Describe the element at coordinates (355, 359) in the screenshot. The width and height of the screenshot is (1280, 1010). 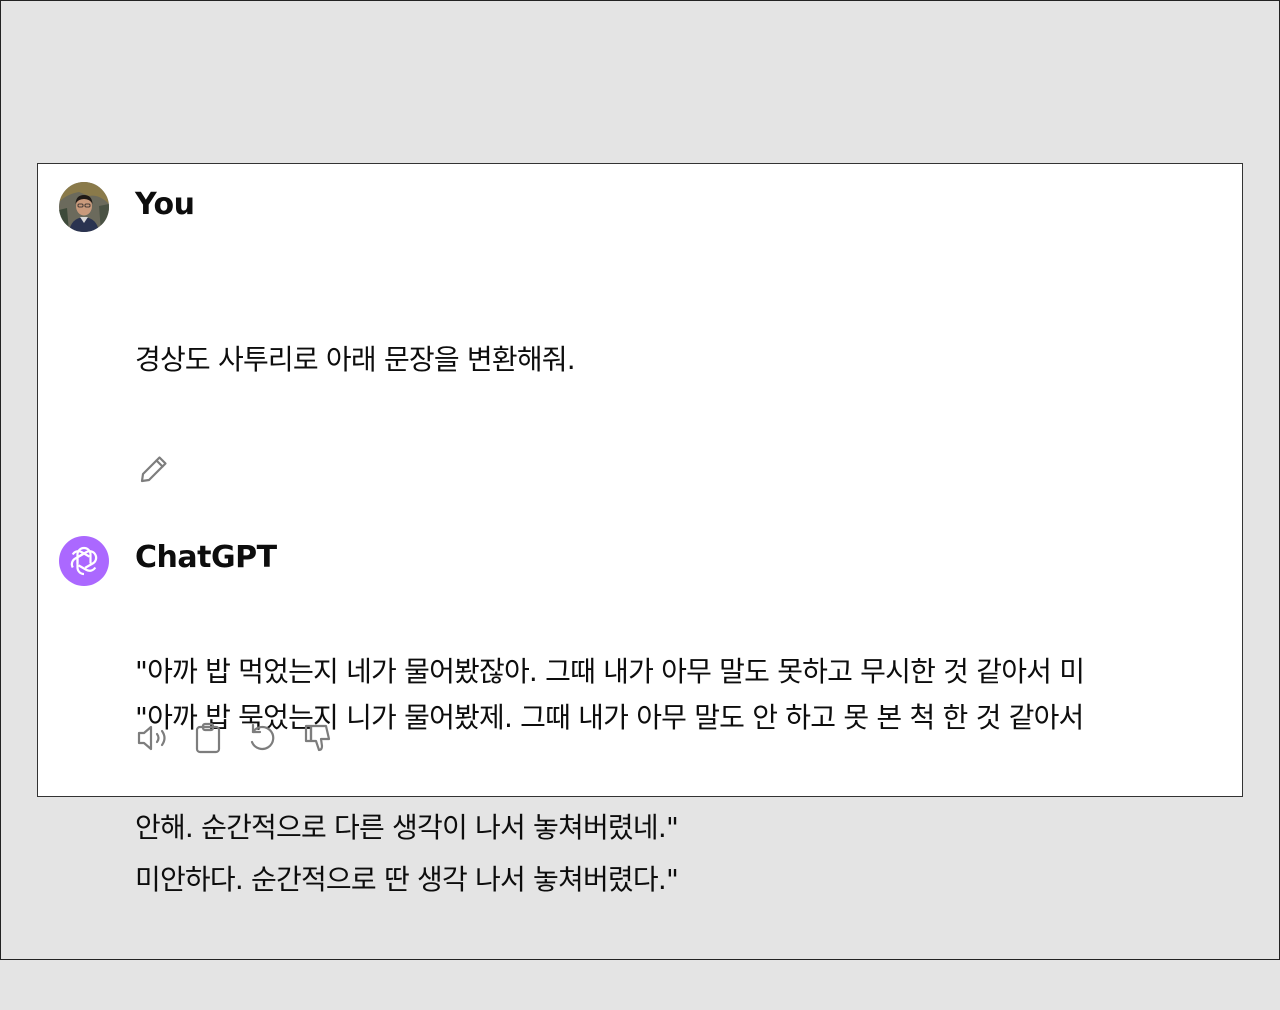
I see `user-line-1: 경상도 사투리로 아래 문장을 변환해줘.` at that location.